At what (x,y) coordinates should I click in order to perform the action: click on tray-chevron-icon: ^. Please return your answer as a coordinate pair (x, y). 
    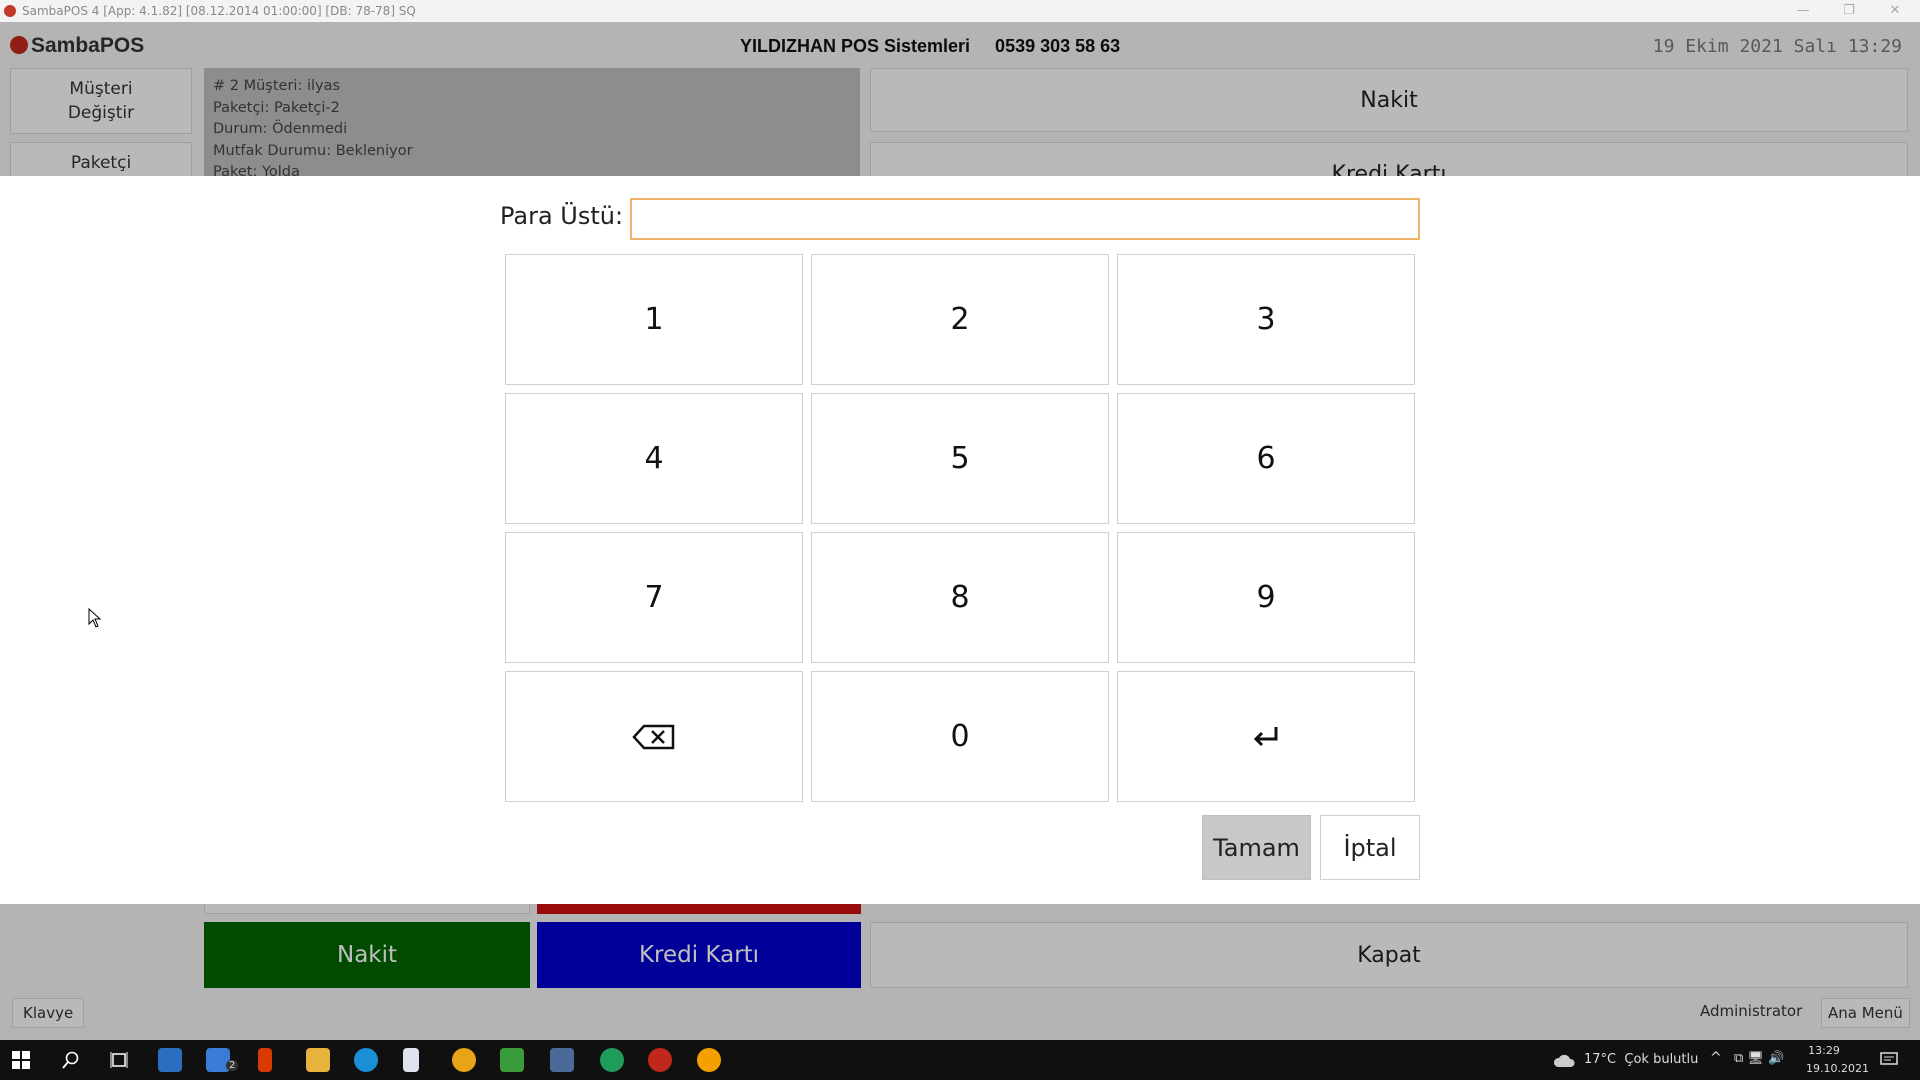
    Looking at the image, I should click on (1716, 1058).